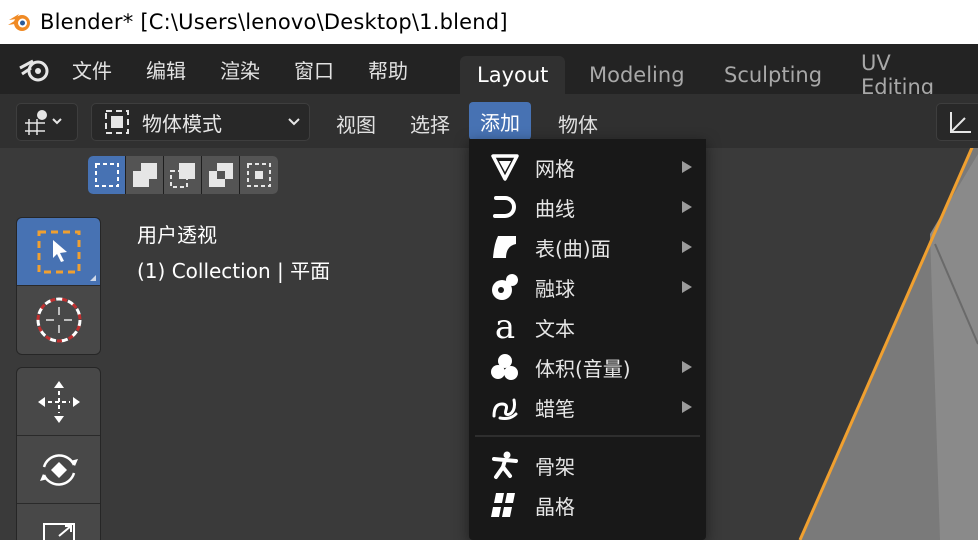 This screenshot has height=540, width=978. Describe the element at coordinates (555, 168) in the screenshot. I see `add-menu-item-label: 网格` at that location.